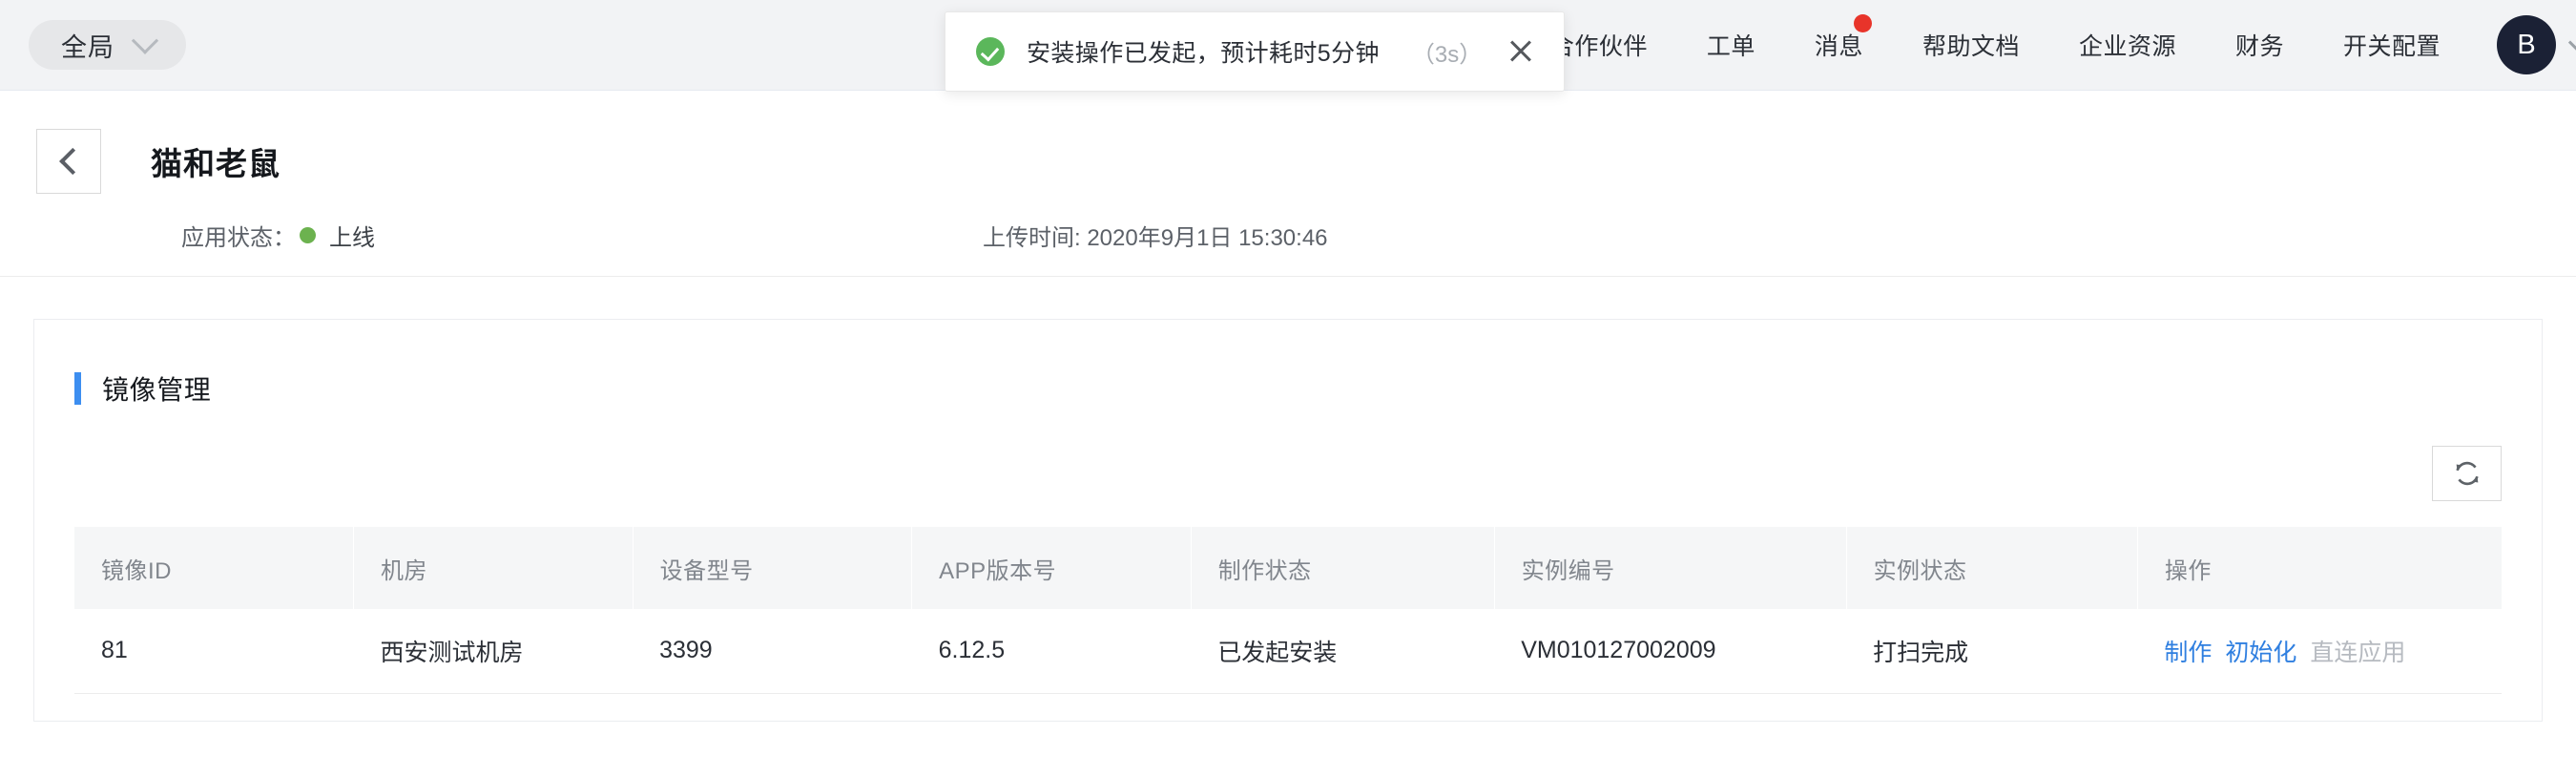 The width and height of the screenshot is (2576, 777). Describe the element at coordinates (1838, 46) in the screenshot. I see `nav-item-label: 消息` at that location.